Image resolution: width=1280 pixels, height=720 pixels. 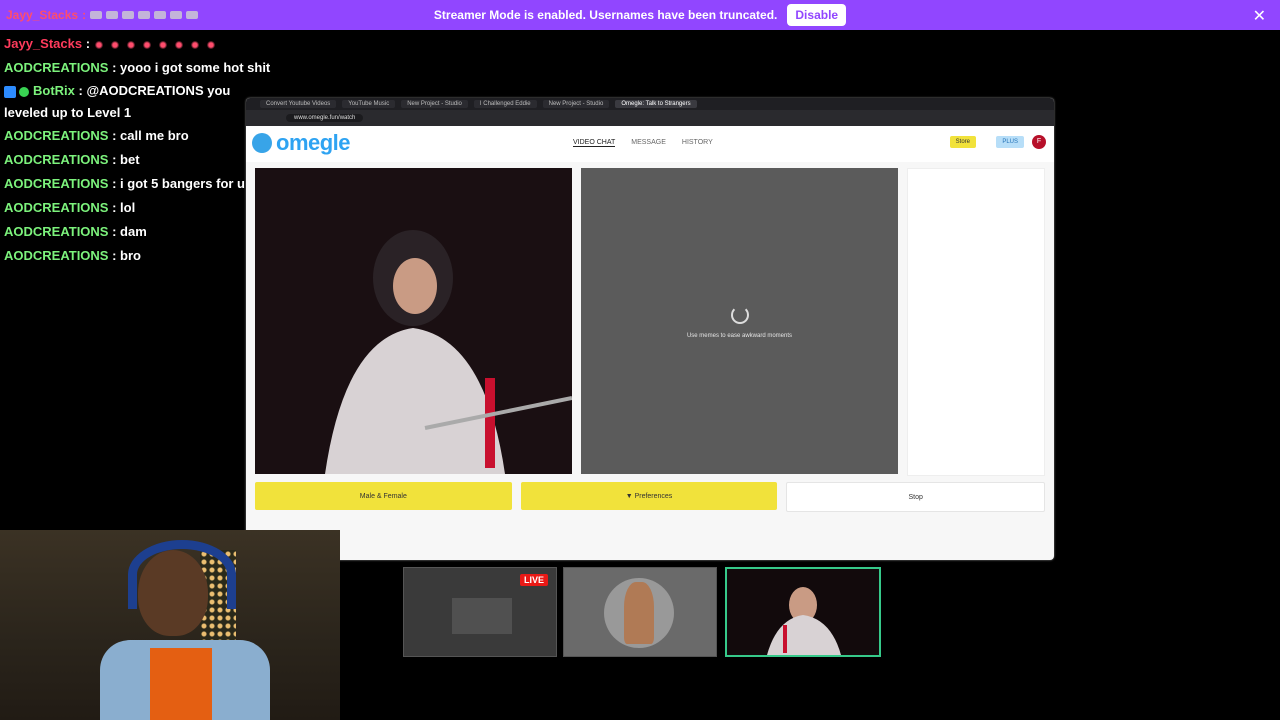 What do you see at coordinates (154, 135) in the screenshot?
I see `chat-text: call me bro` at bounding box center [154, 135].